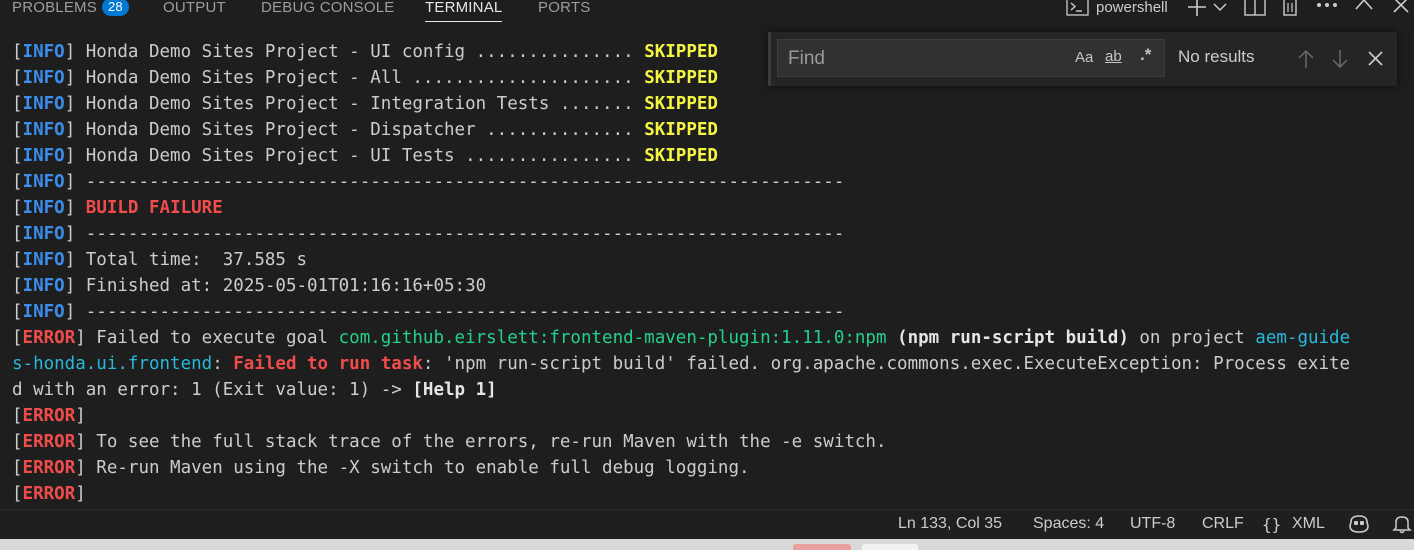 The image size is (1414, 550). What do you see at coordinates (1308, 524) in the screenshot?
I see `language-mode: XML` at bounding box center [1308, 524].